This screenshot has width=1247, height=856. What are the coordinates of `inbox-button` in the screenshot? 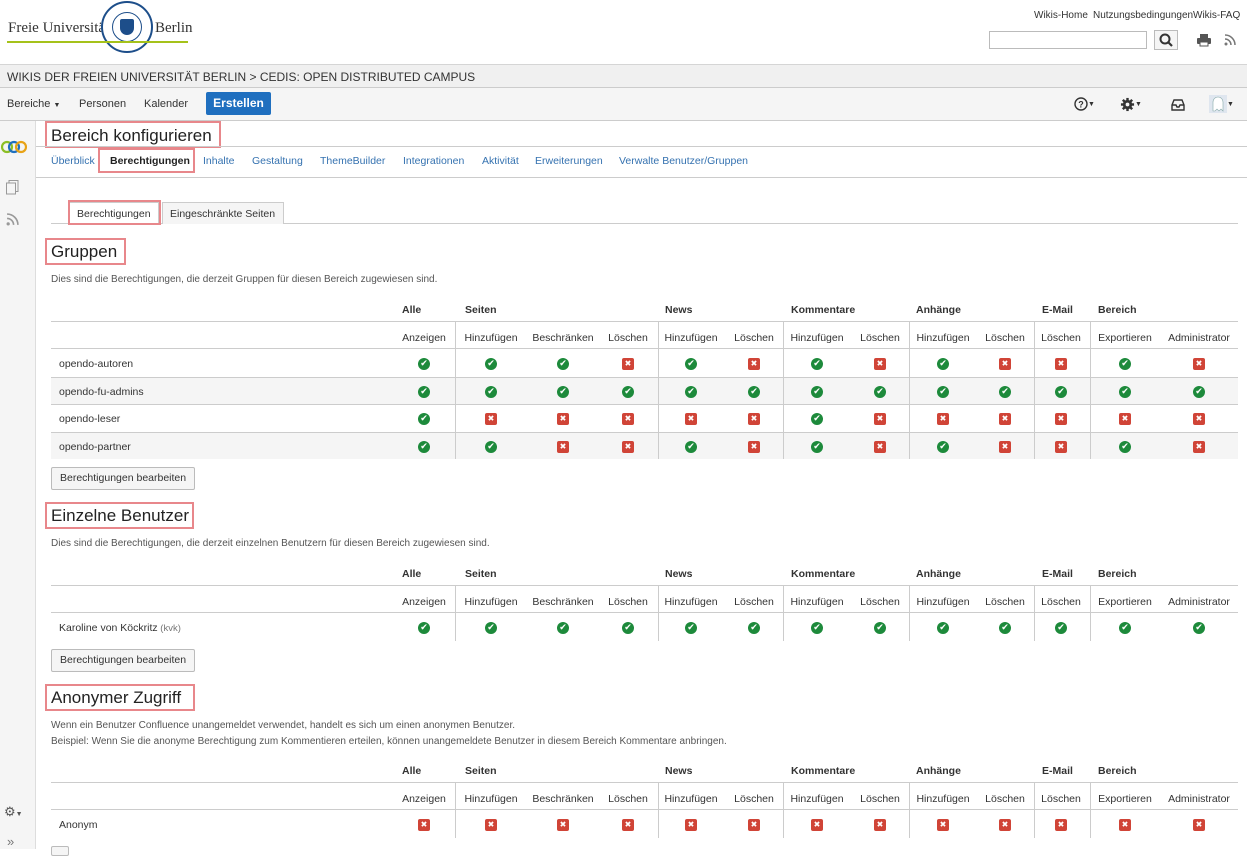 It's located at (1178, 104).